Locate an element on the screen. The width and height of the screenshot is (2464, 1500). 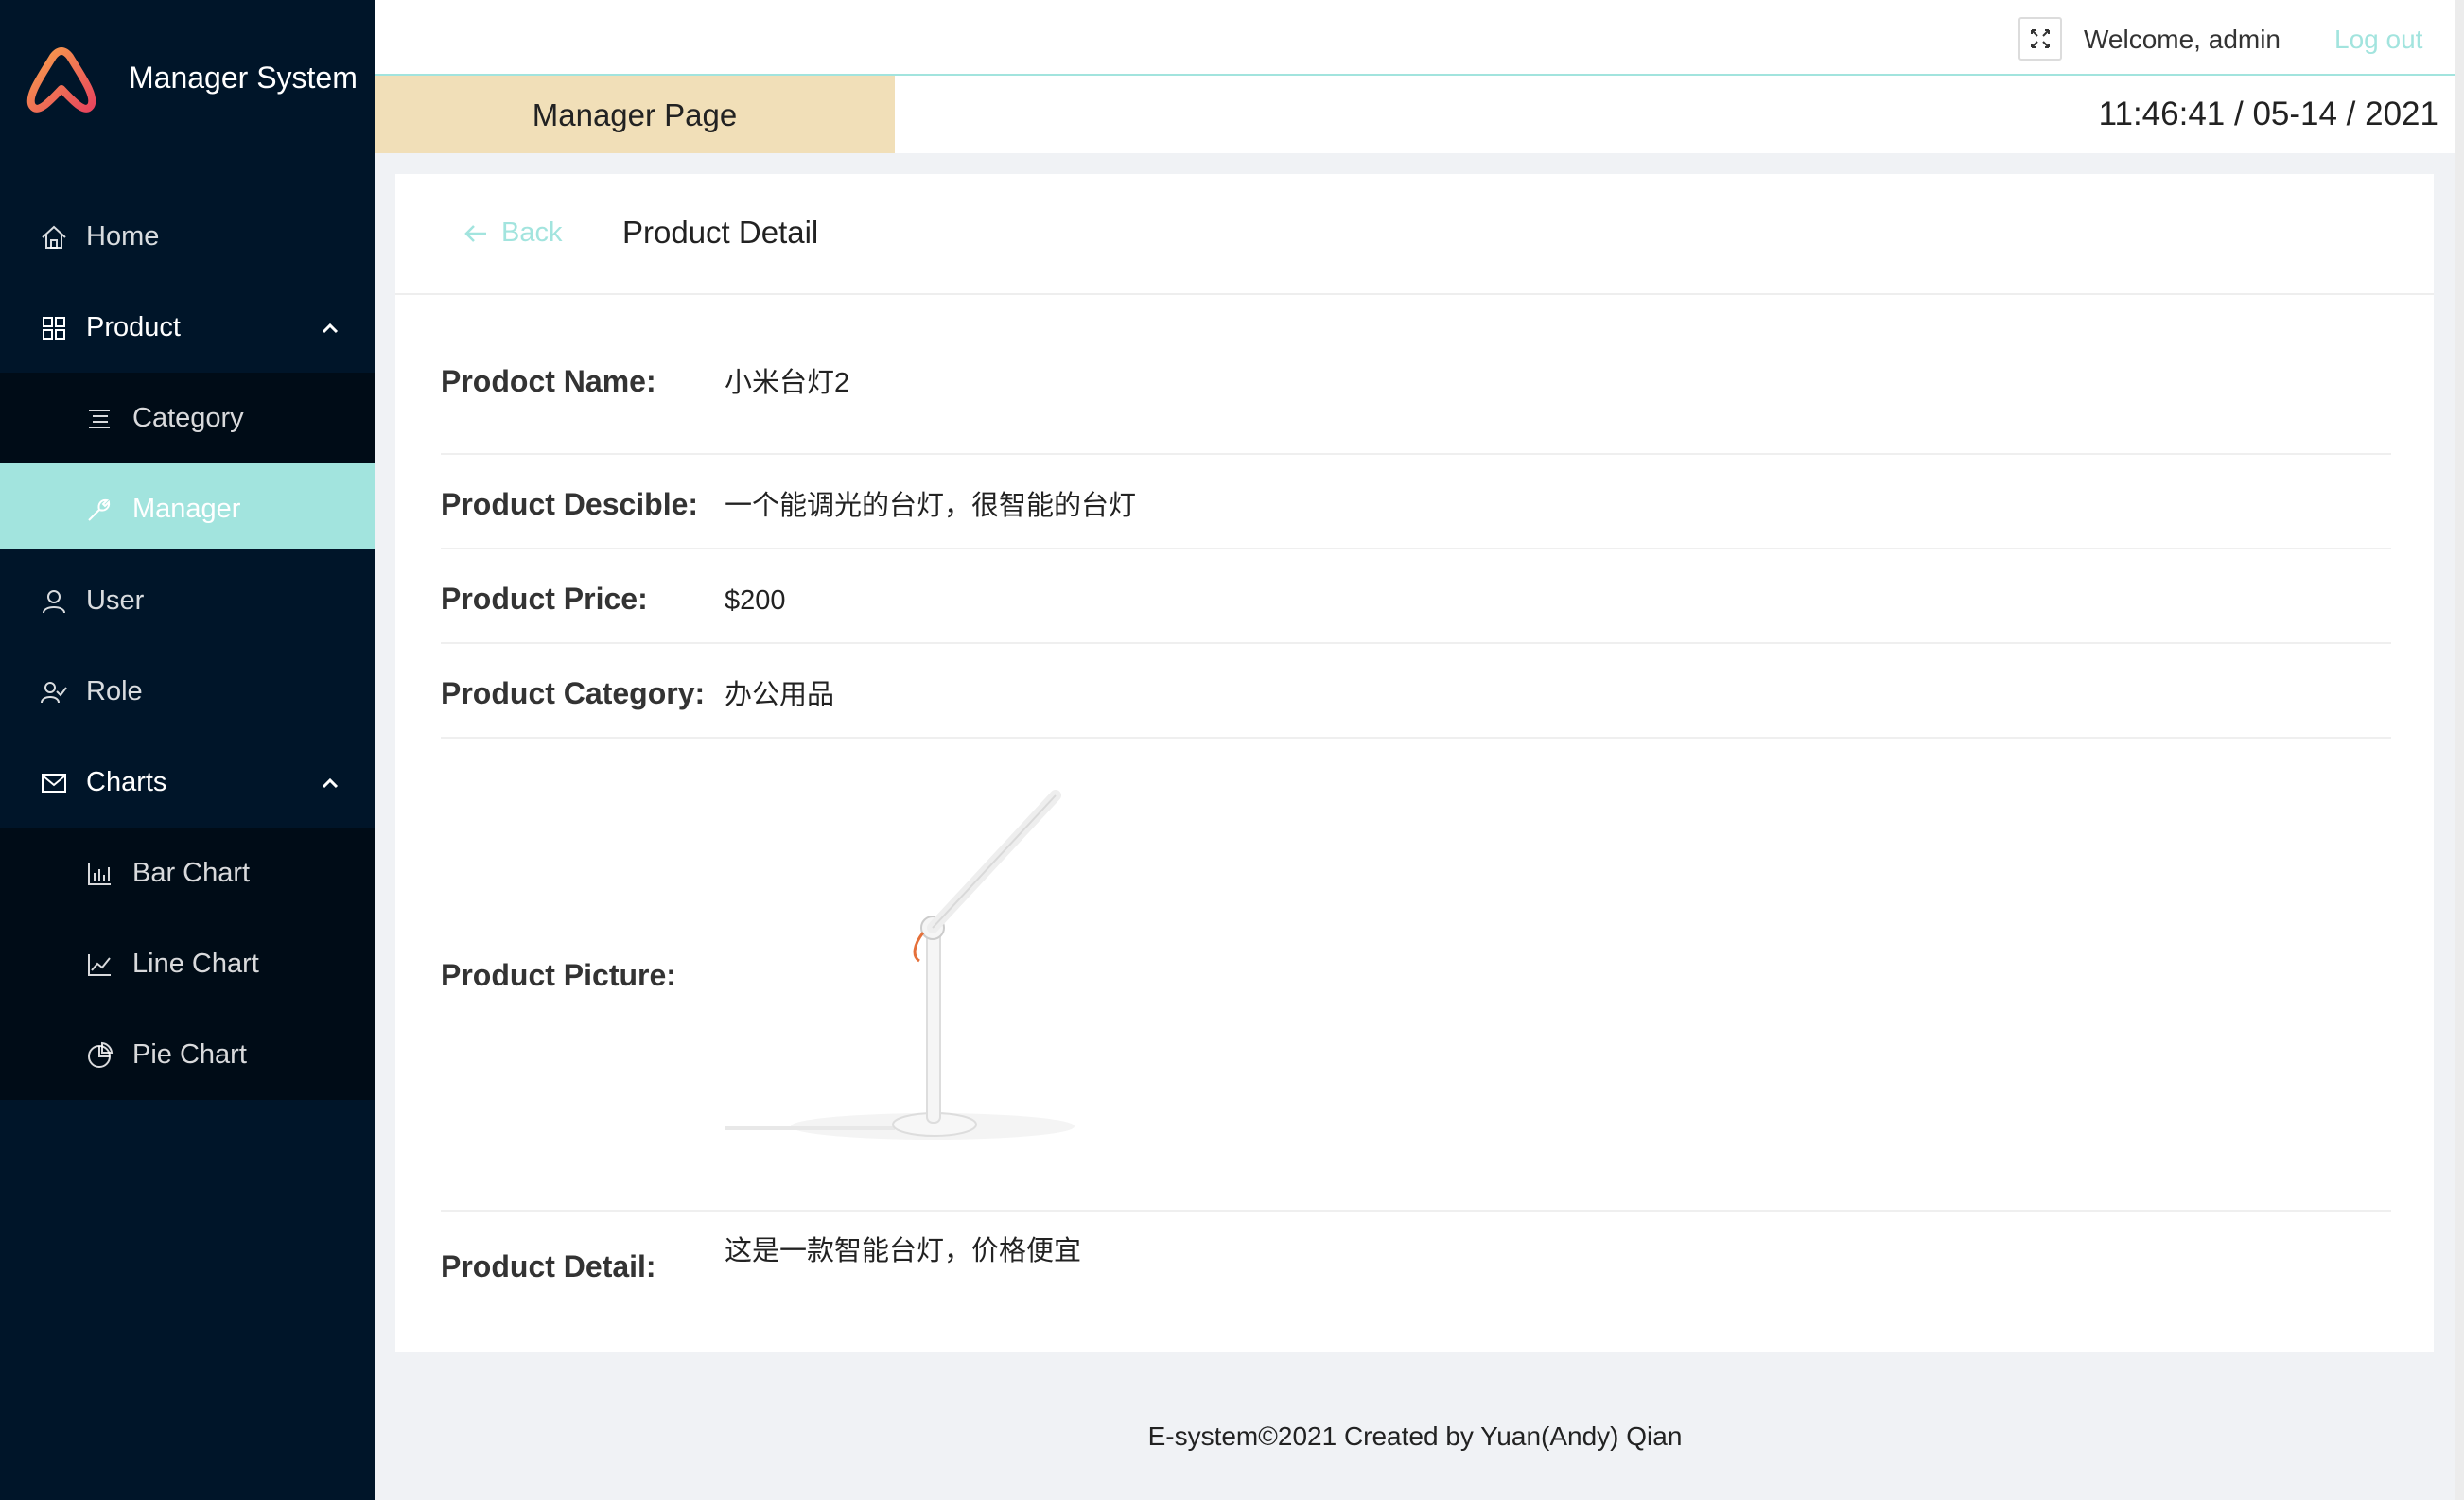
logout-link: Log out is located at coordinates (2378, 40).